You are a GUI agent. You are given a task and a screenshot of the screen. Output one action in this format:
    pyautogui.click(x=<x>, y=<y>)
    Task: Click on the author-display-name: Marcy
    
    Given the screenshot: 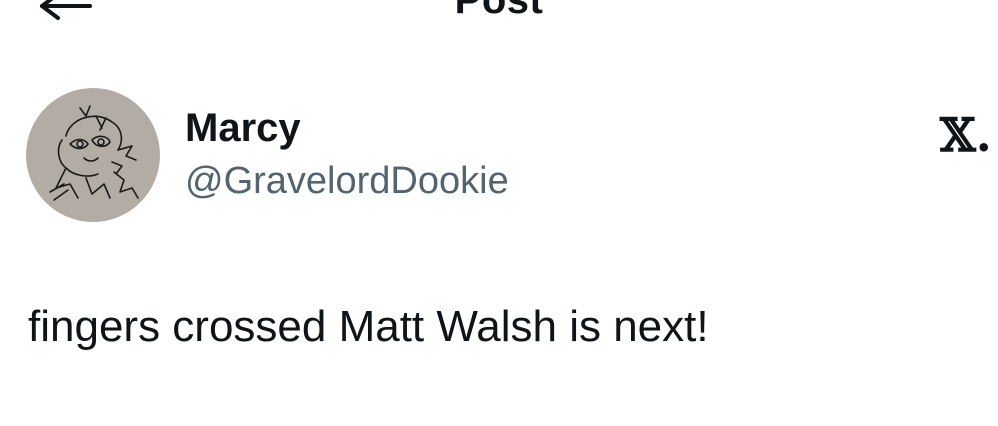 What is the action you would take?
    pyautogui.click(x=243, y=128)
    